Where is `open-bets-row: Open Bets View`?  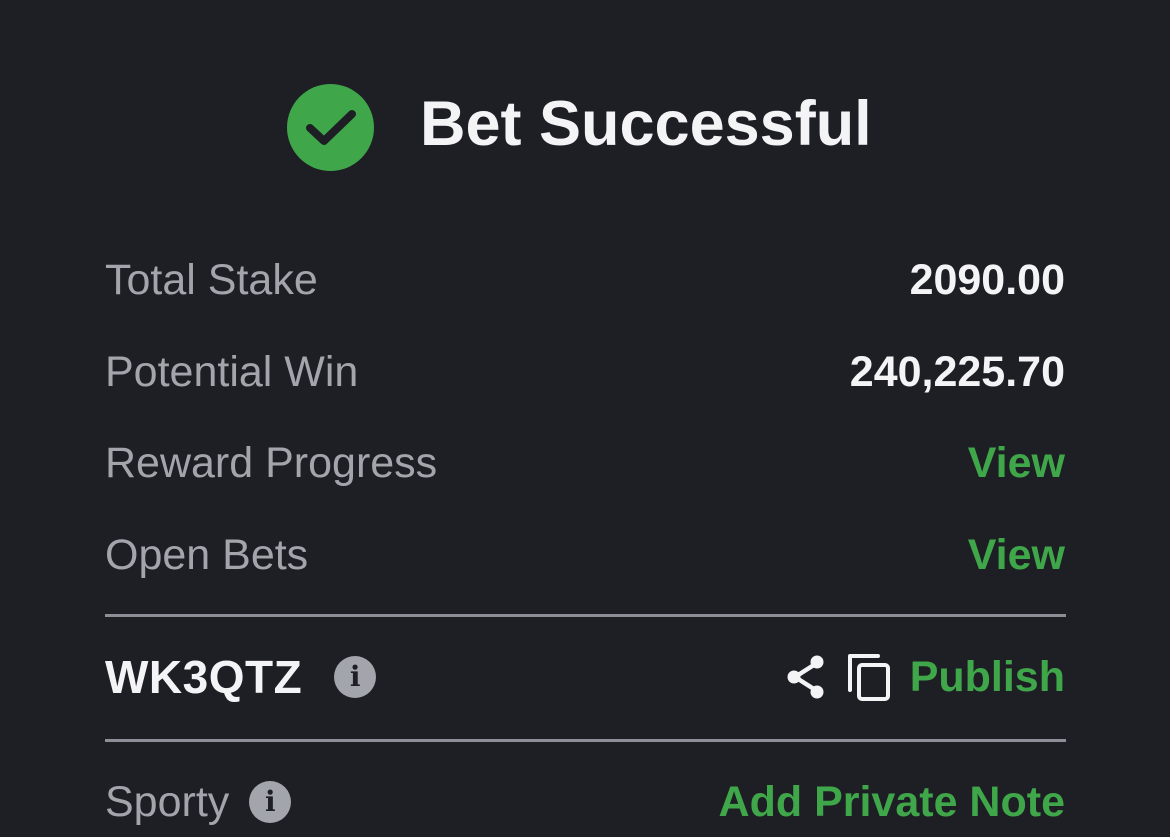
open-bets-row: Open Bets View is located at coordinates (585, 555).